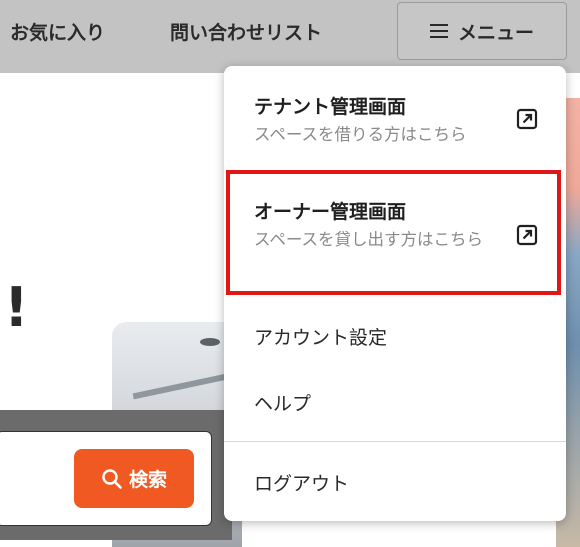 The image size is (580, 547). I want to click on search-button: 検索, so click(134, 478).